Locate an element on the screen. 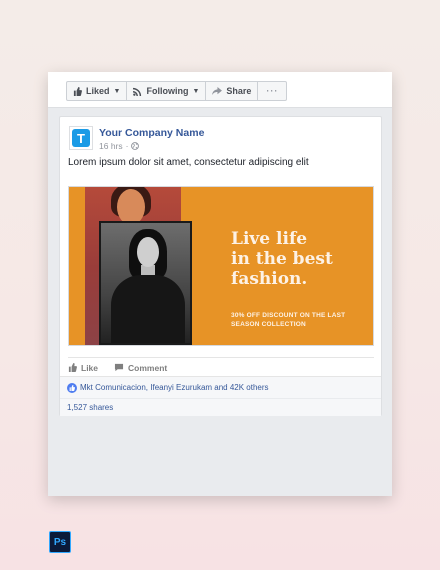 Image resolution: width=440 pixels, height=570 pixels. post-actions: Like Comment is located at coordinates (221, 367).